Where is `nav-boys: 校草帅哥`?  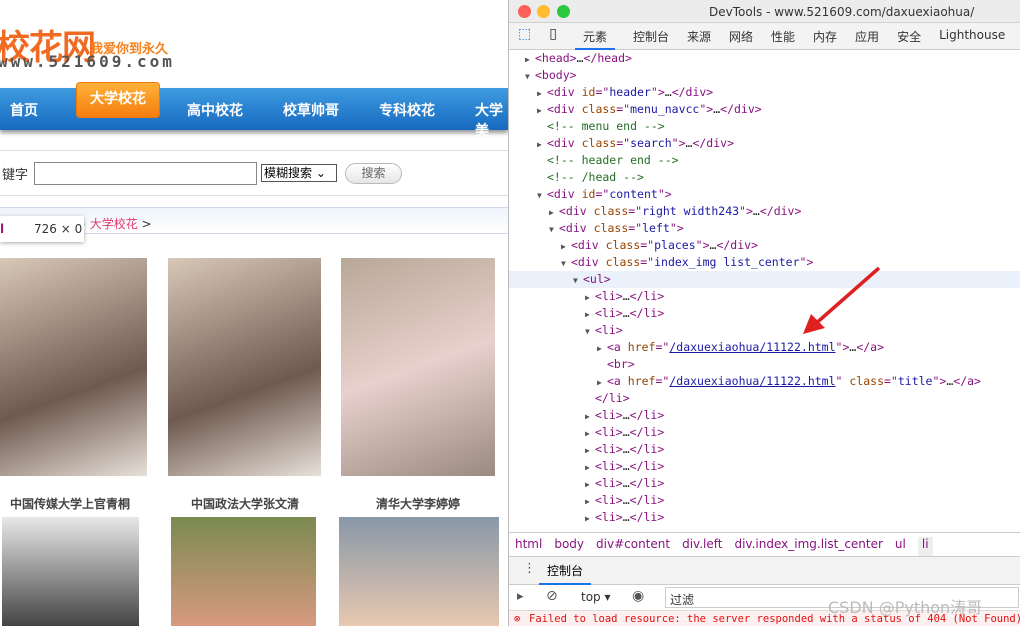 nav-boys: 校草帅哥 is located at coordinates (311, 110).